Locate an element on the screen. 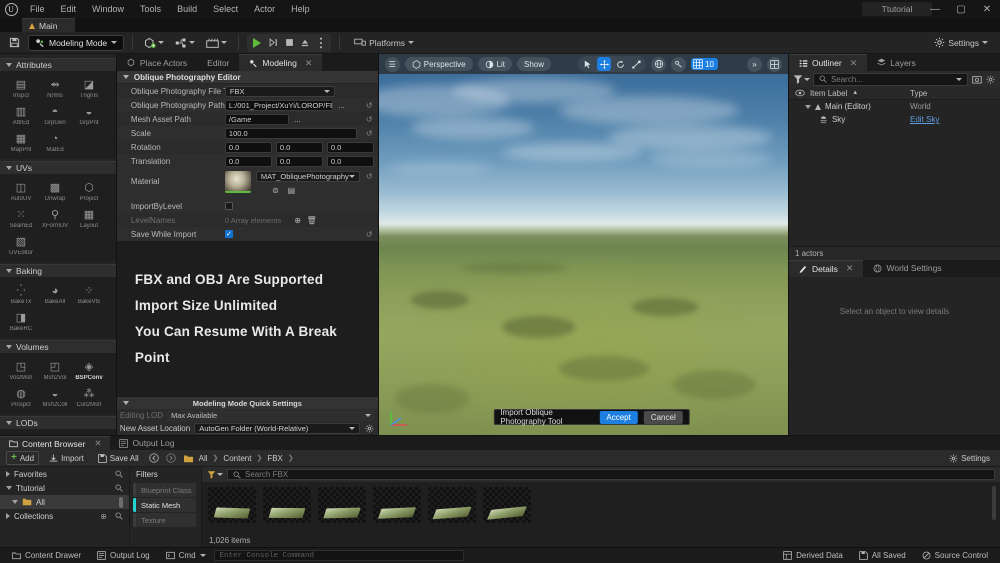  chevron-right-icon is located at coordinates (8, 516).